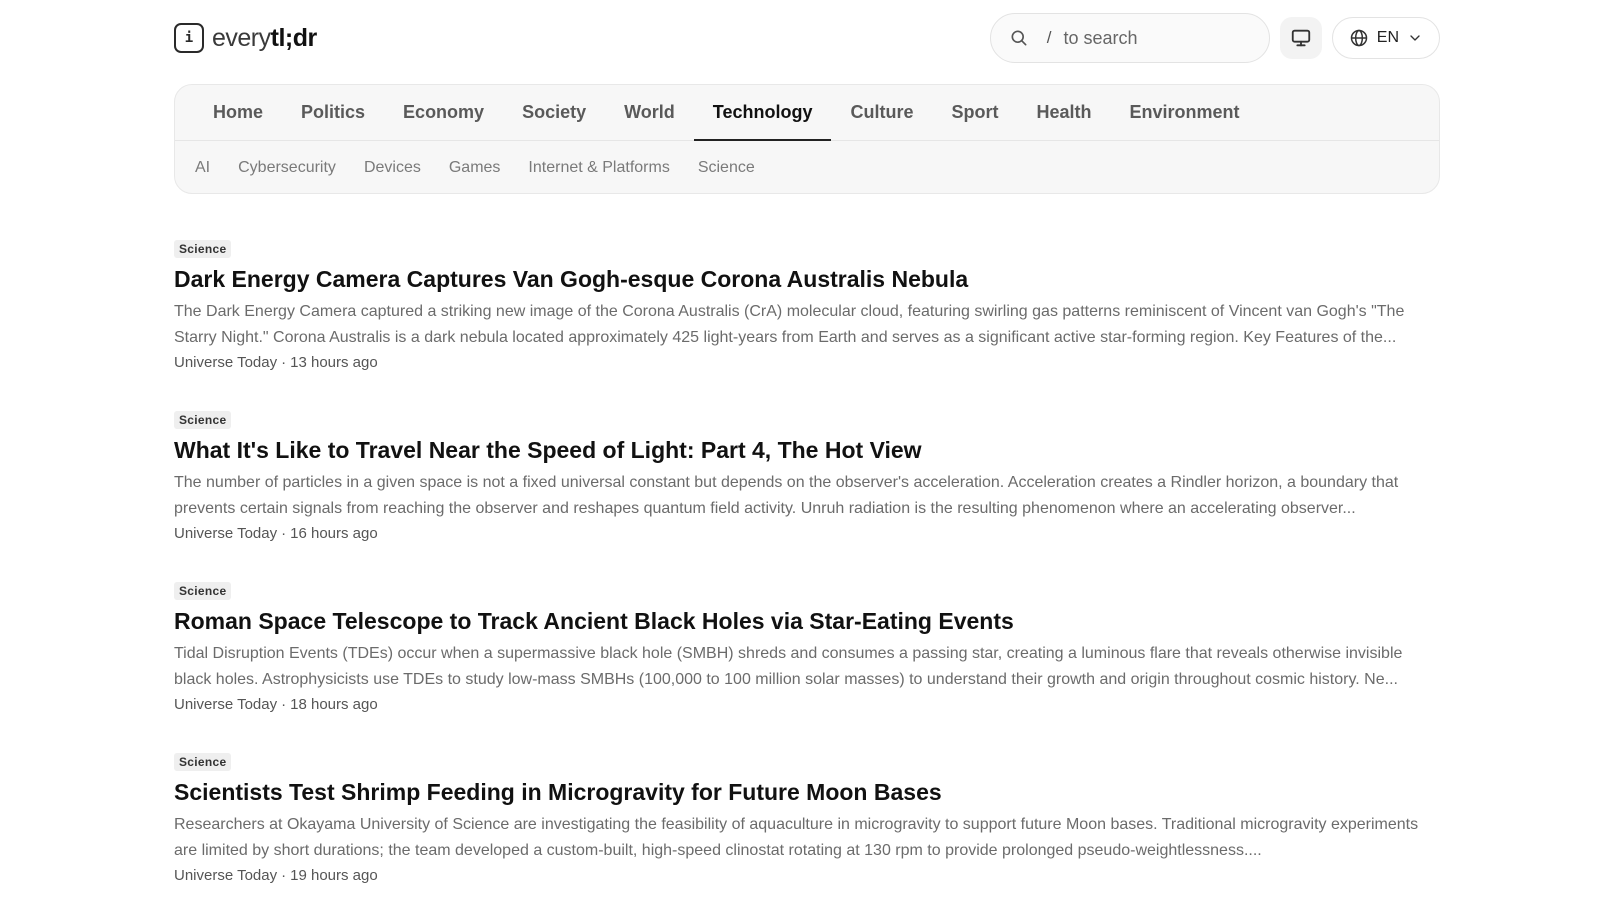  Describe the element at coordinates (807, 38) in the screenshot. I see `header: i everytl;dr / to search EN` at that location.